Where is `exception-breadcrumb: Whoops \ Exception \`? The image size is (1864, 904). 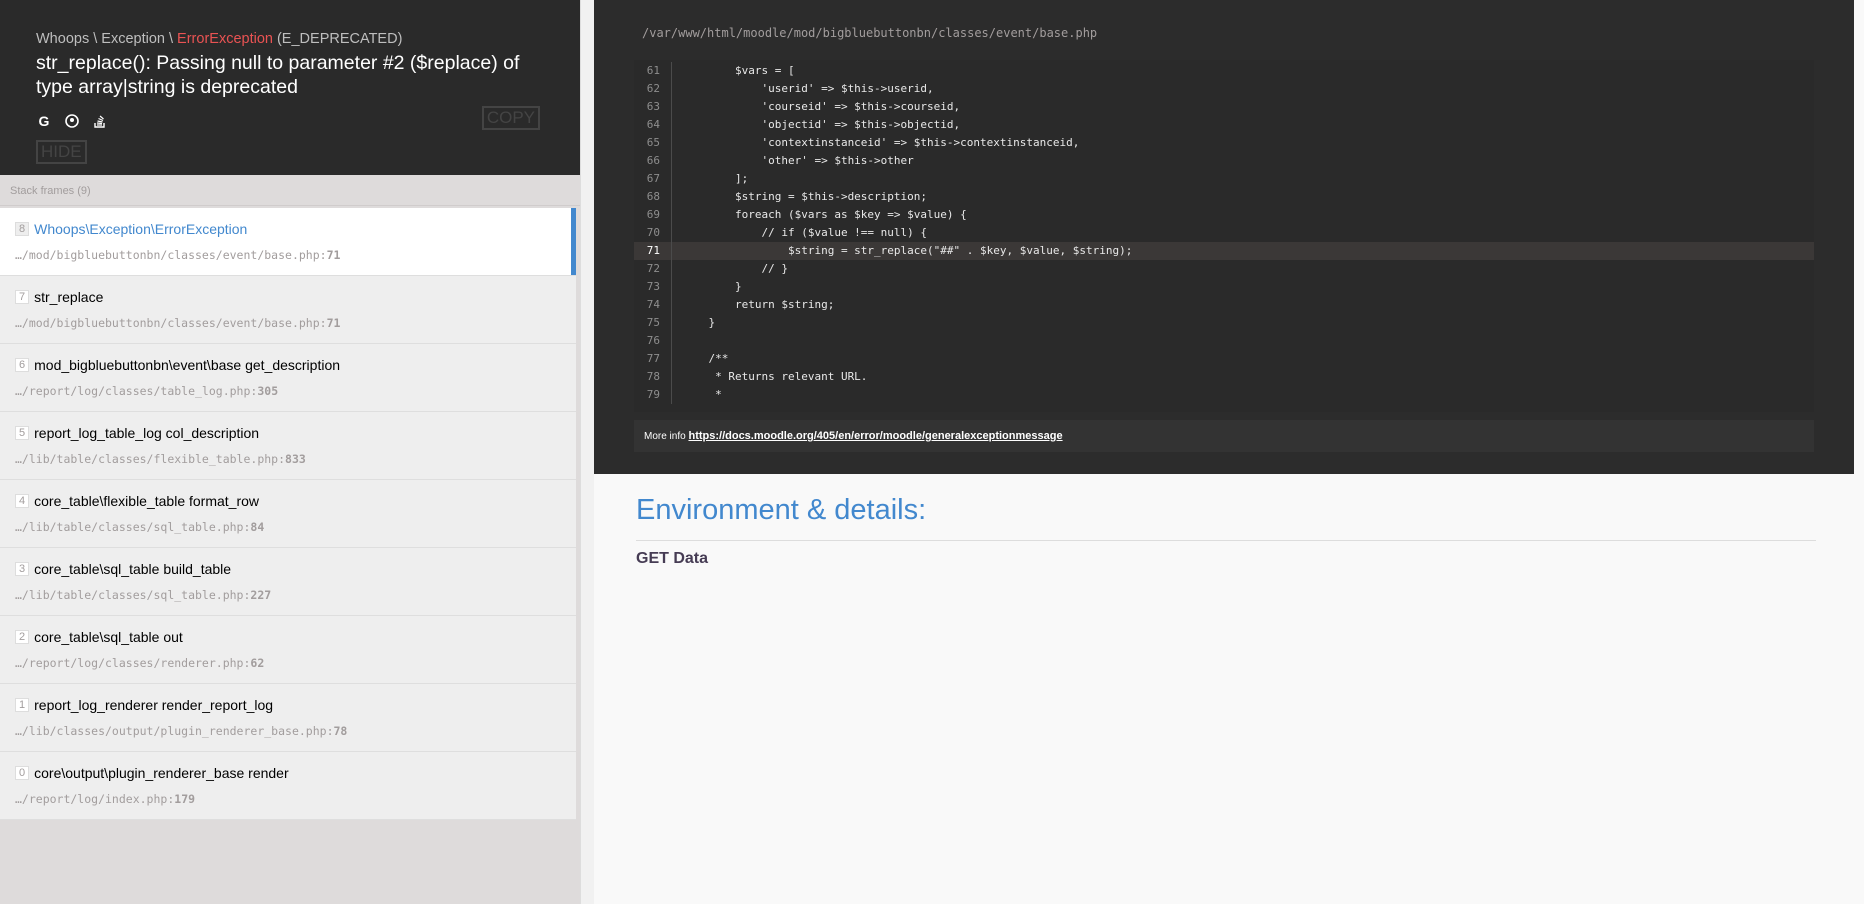
exception-breadcrumb: Whoops \ Exception \ is located at coordinates (107, 39).